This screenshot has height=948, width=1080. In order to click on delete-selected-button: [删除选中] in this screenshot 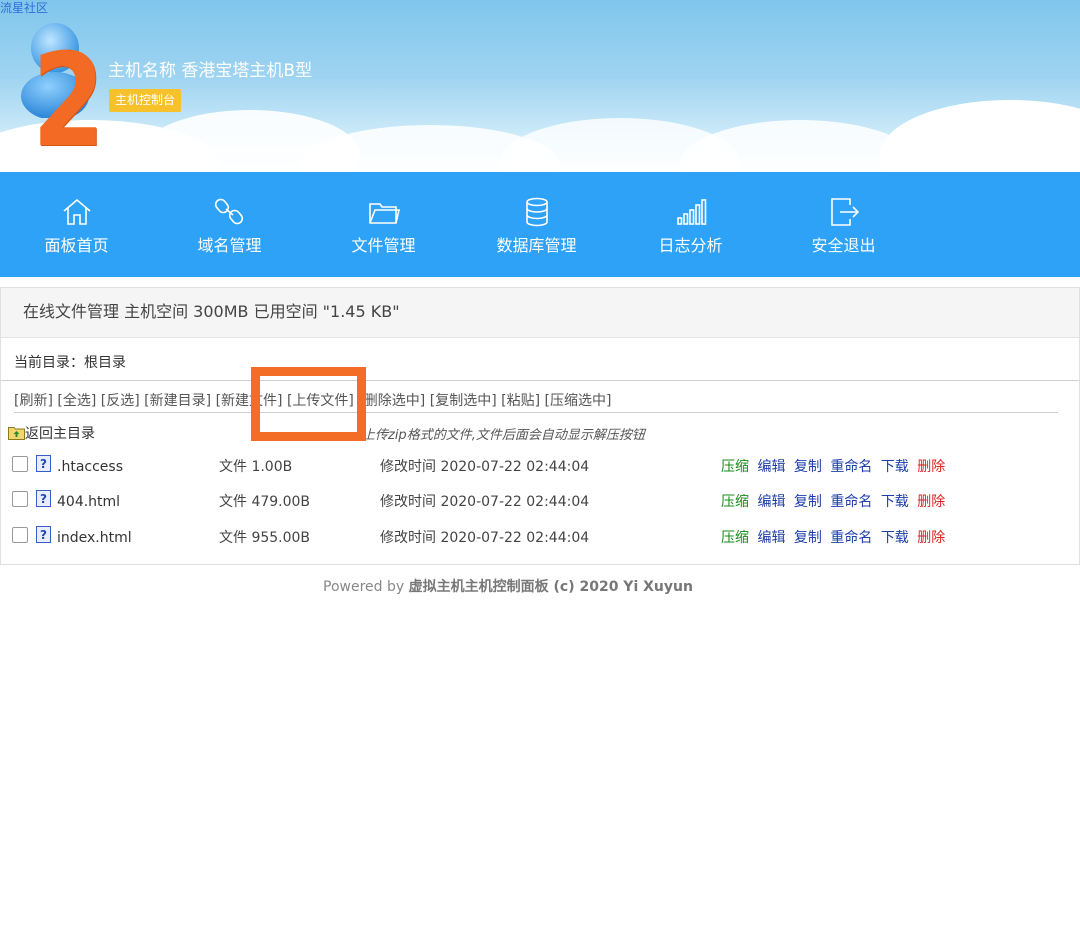, I will do `click(391, 401)`.